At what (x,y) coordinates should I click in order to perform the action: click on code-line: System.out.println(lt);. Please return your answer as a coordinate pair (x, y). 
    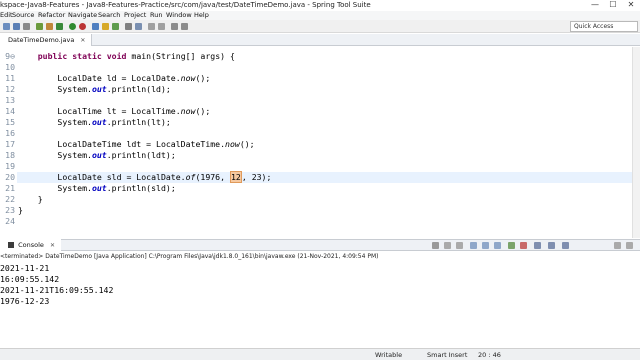
    Looking at the image, I should click on (94, 122).